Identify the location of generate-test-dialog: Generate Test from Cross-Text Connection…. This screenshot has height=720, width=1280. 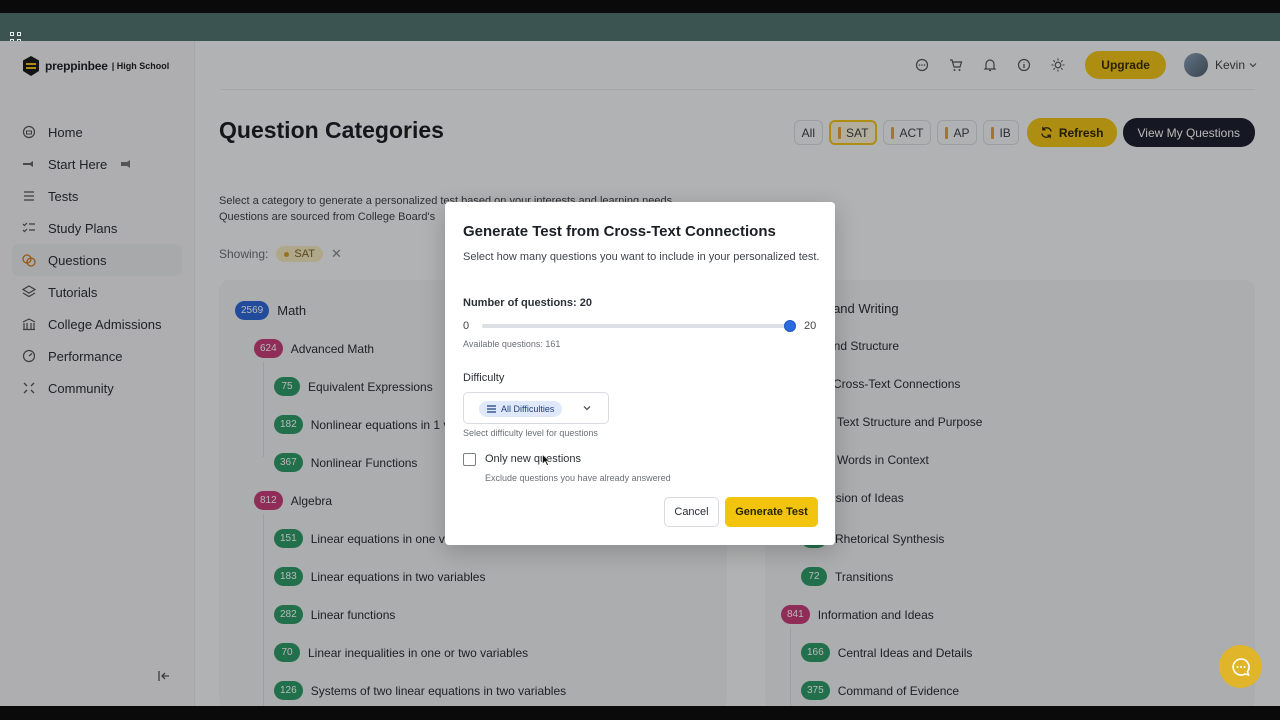
(640, 373).